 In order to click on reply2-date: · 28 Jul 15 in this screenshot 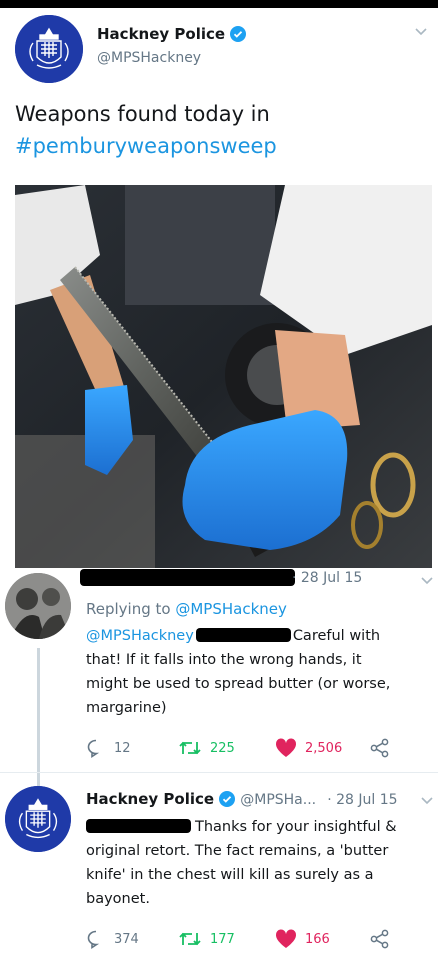, I will do `click(362, 800)`.